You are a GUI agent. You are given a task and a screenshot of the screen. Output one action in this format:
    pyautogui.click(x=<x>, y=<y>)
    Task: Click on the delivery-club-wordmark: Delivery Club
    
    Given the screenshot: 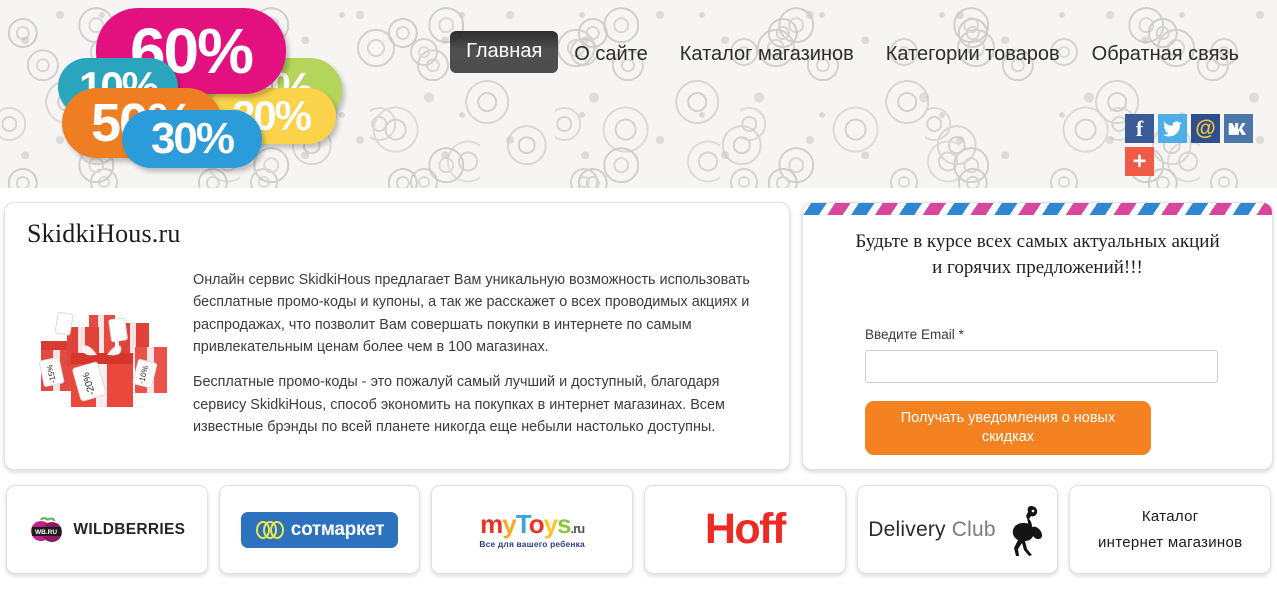 What is the action you would take?
    pyautogui.click(x=932, y=530)
    